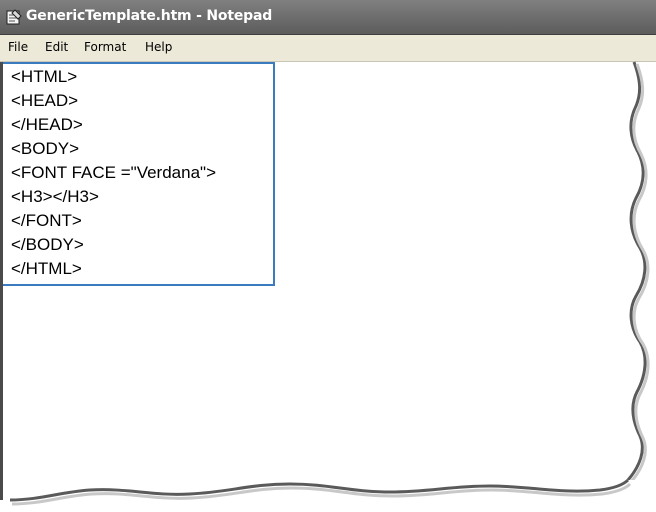  What do you see at coordinates (46, 221) in the screenshot?
I see `code-line: </FONT>` at bounding box center [46, 221].